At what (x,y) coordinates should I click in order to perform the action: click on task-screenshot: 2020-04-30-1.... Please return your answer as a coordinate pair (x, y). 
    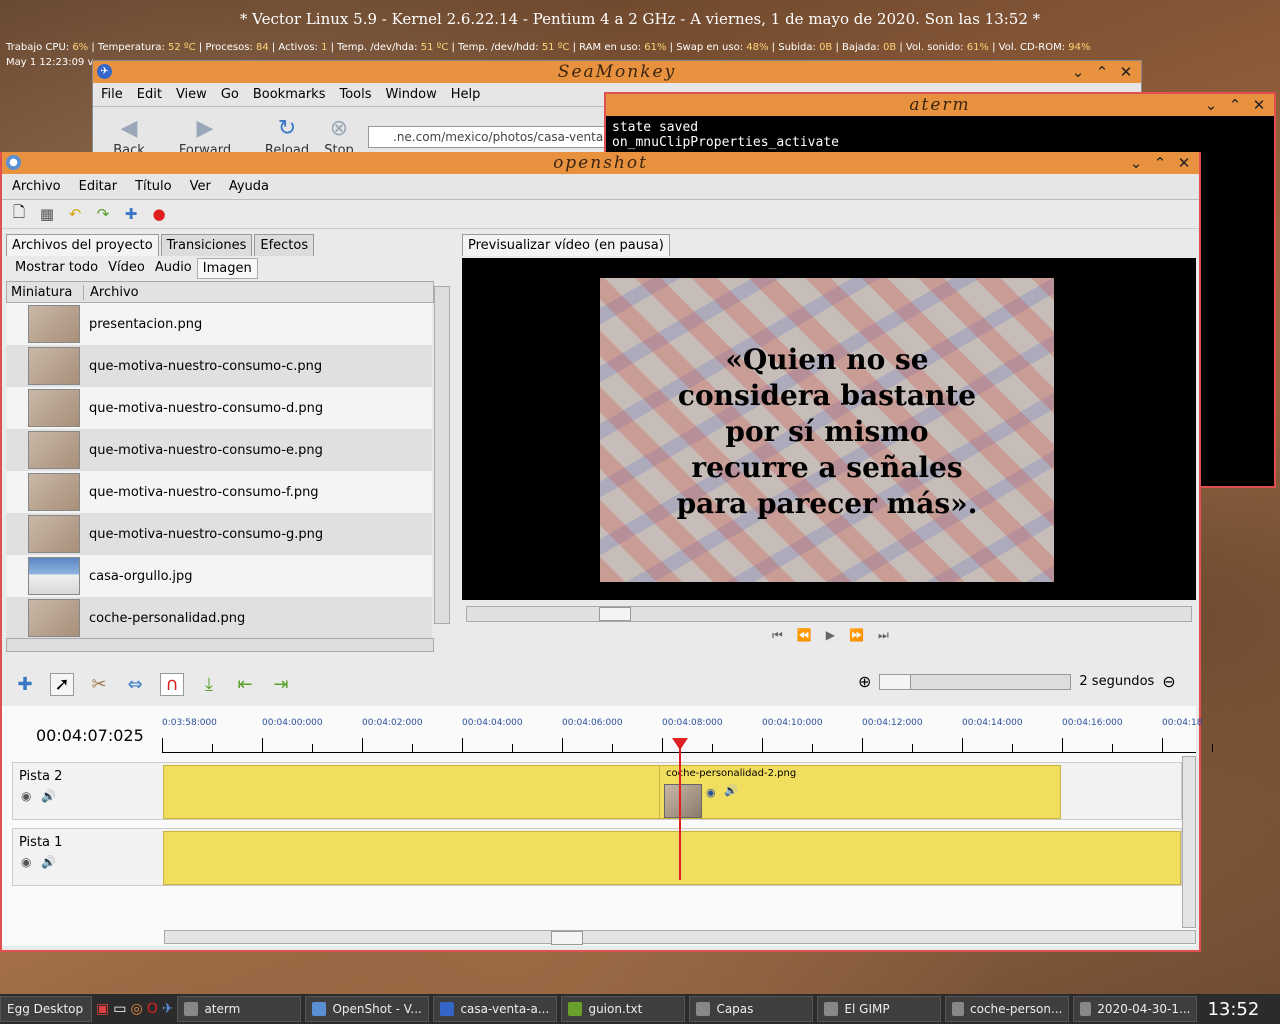
    Looking at the image, I should click on (1135, 1009).